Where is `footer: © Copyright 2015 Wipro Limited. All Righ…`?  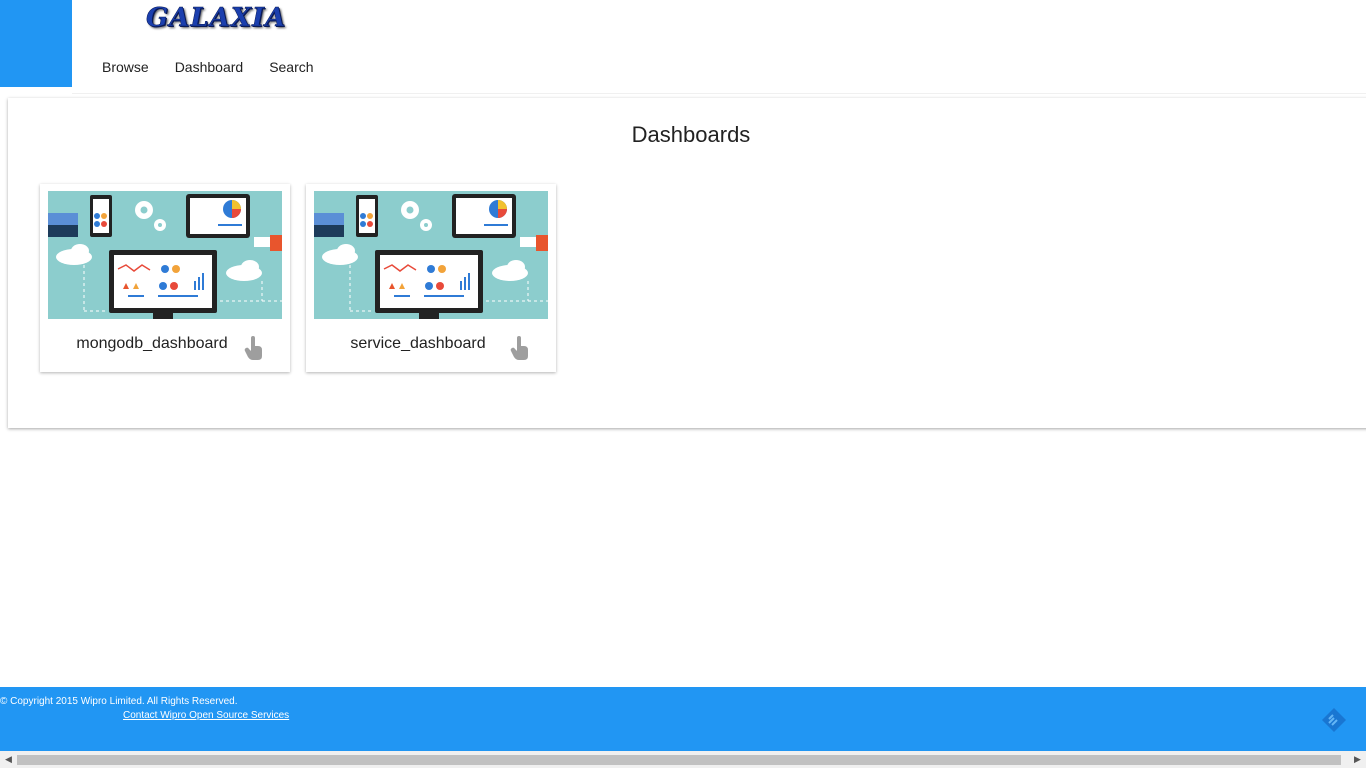 footer: © Copyright 2015 Wipro Limited. All Righ… is located at coordinates (683, 719).